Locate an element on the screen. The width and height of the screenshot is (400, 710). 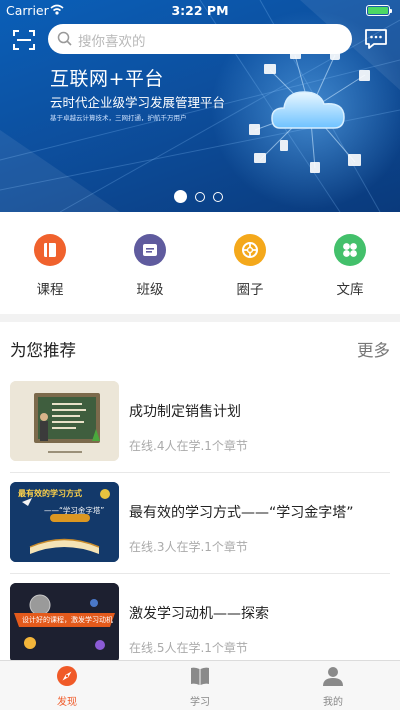
category-library: 文库 is located at coordinates (350, 266).